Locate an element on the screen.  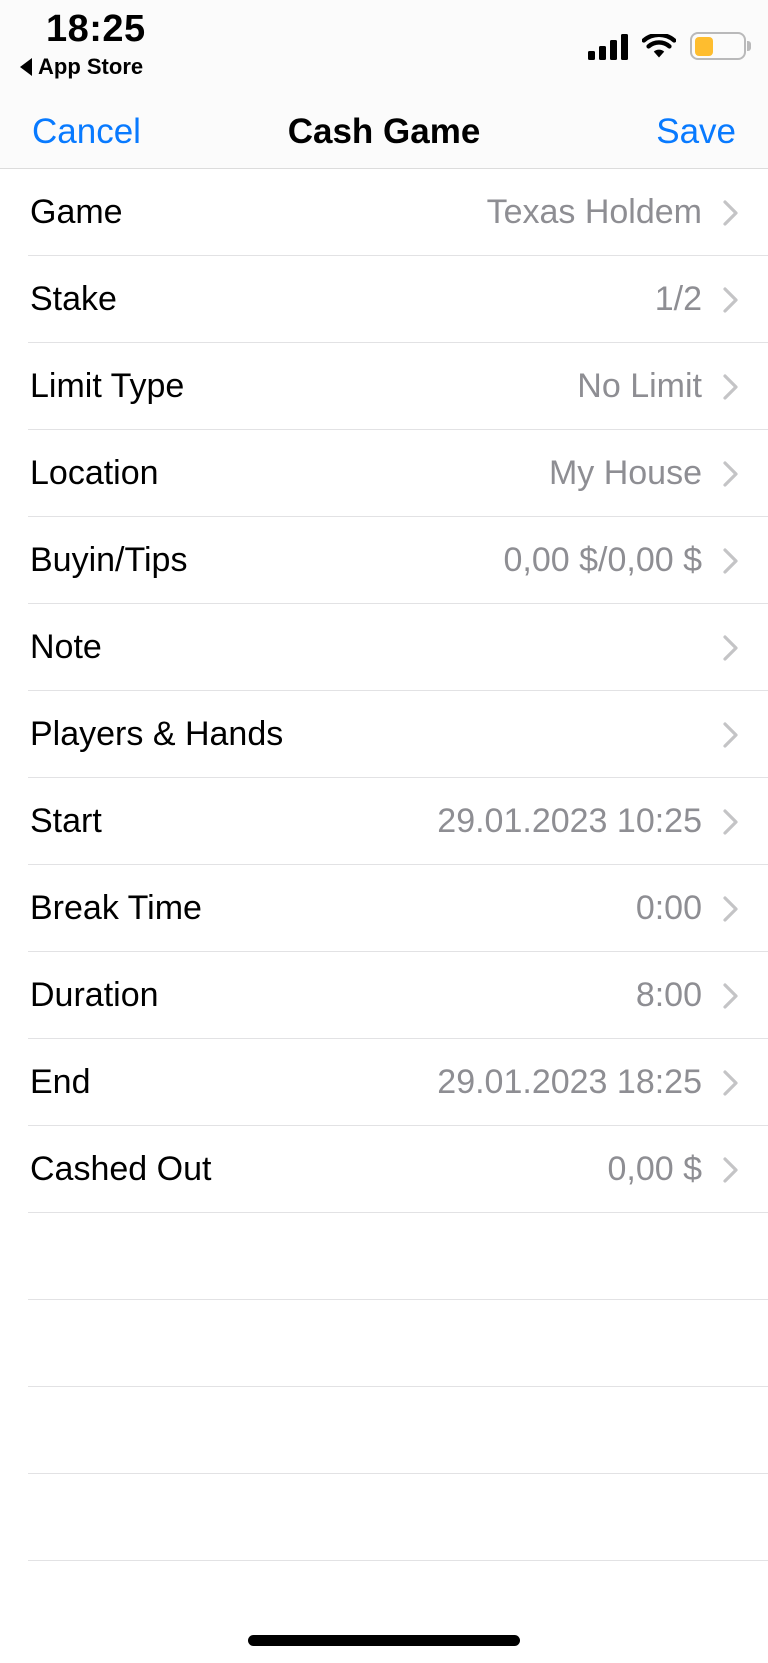
row-value: Texas Holdem is located at coordinates (594, 212).